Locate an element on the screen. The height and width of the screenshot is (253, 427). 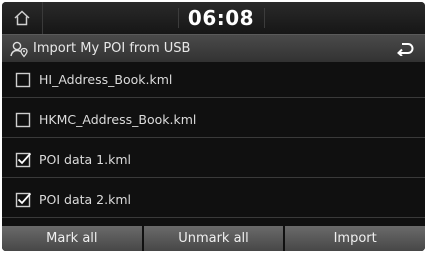
file-name: HI_Address_Book.kml is located at coordinates (106, 79).